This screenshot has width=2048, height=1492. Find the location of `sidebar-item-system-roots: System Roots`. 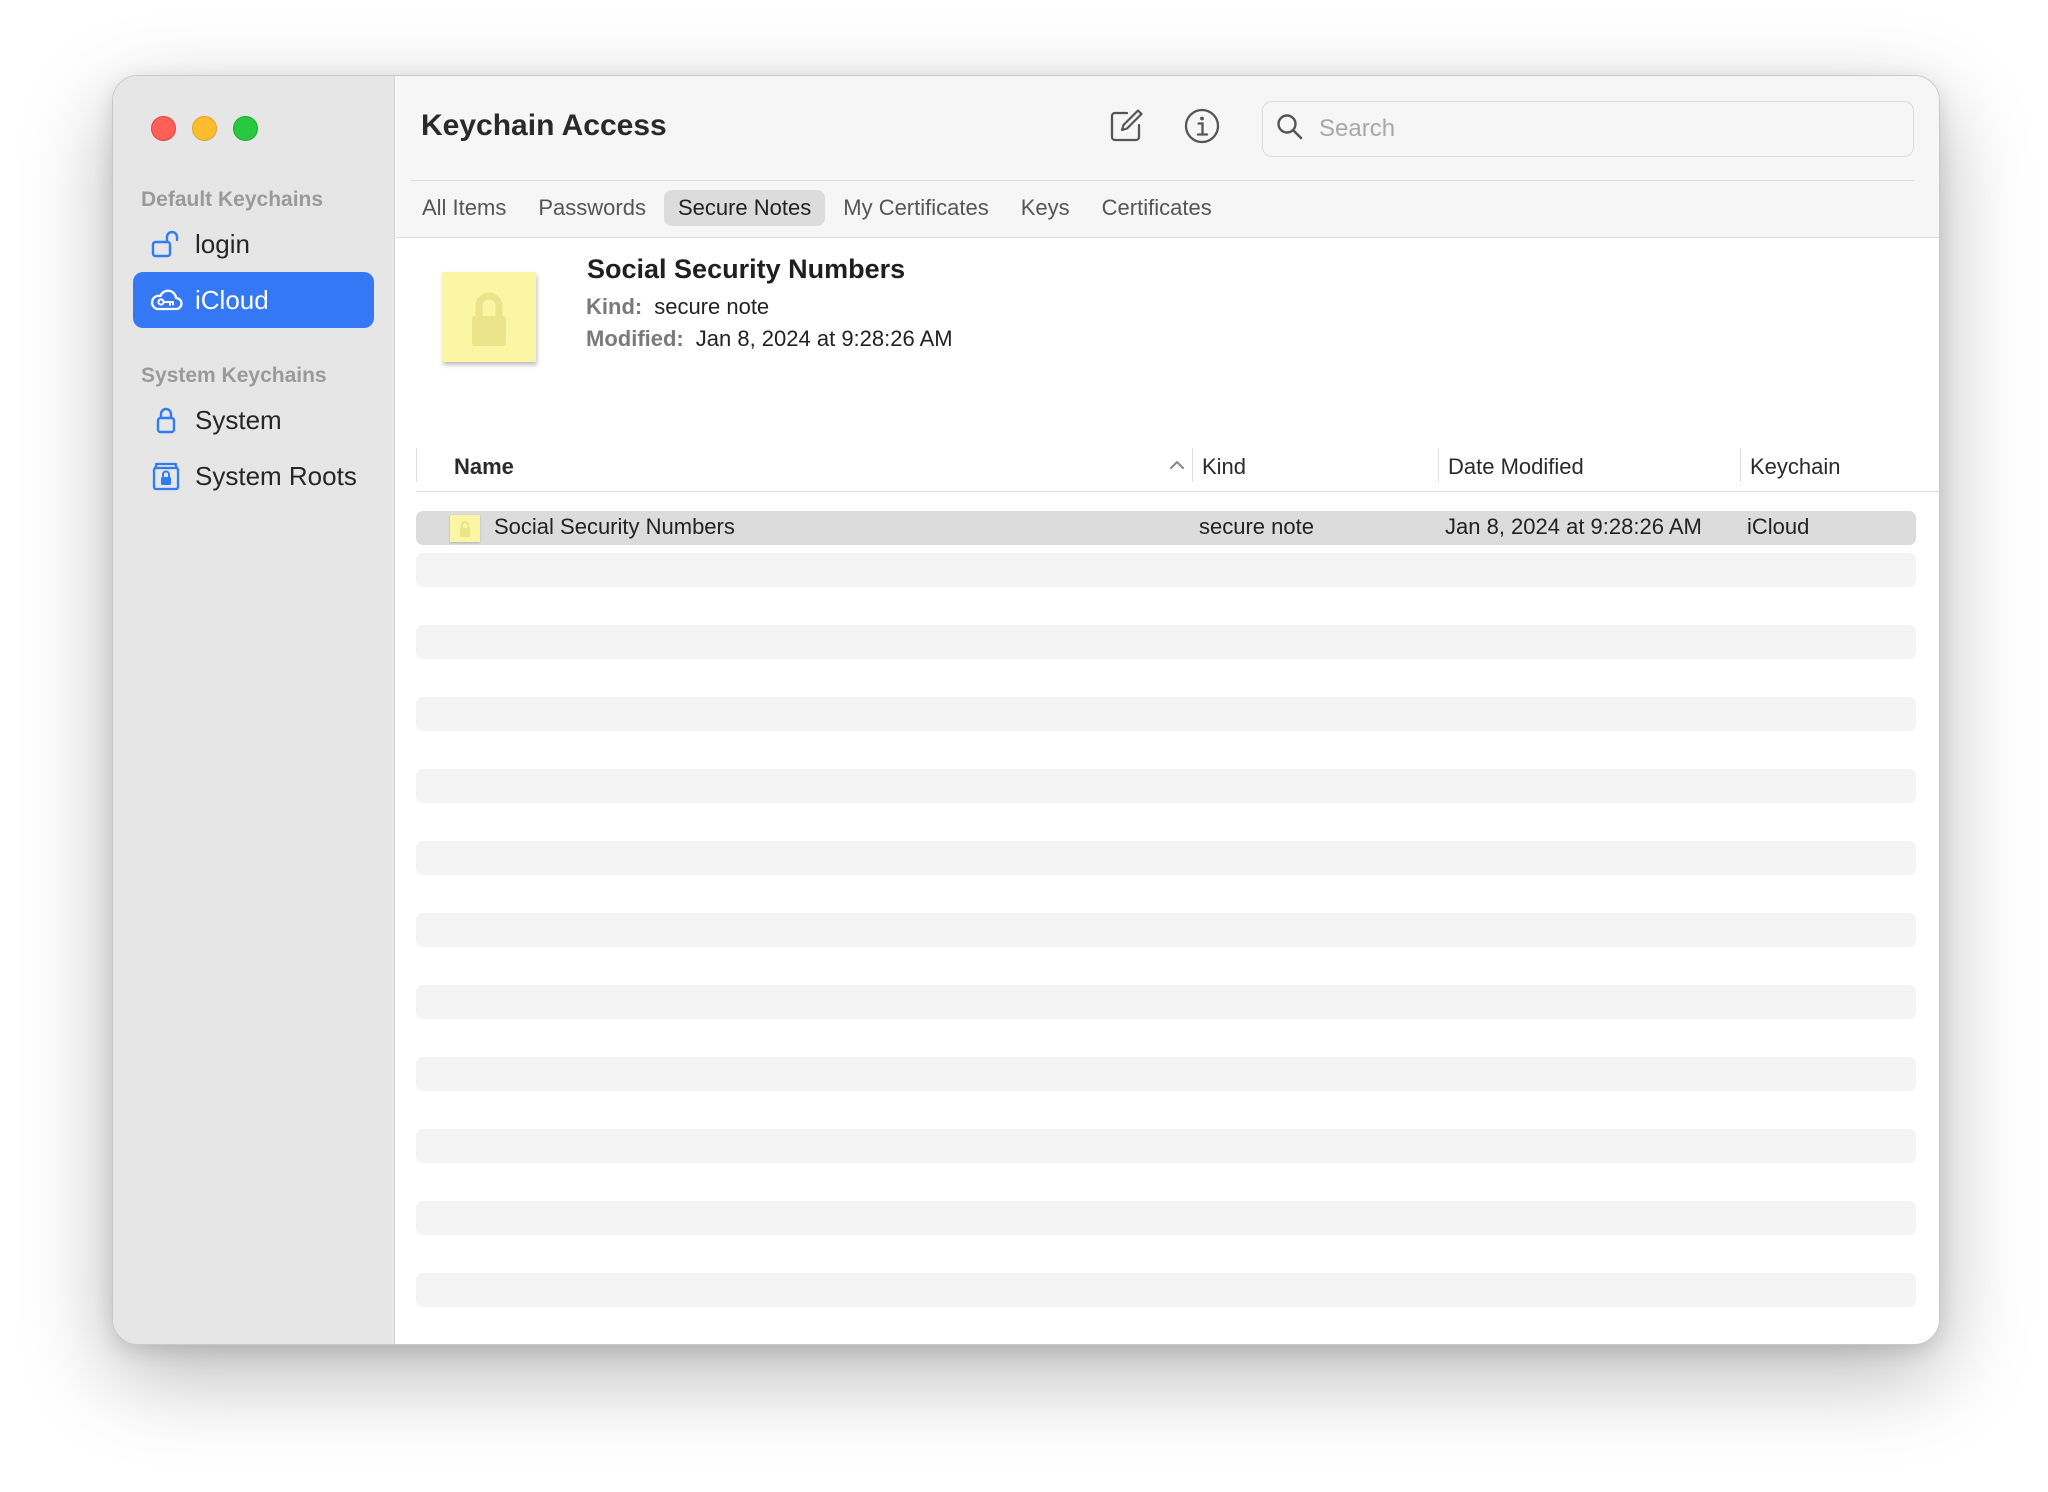

sidebar-item-system-roots: System Roots is located at coordinates (253, 476).